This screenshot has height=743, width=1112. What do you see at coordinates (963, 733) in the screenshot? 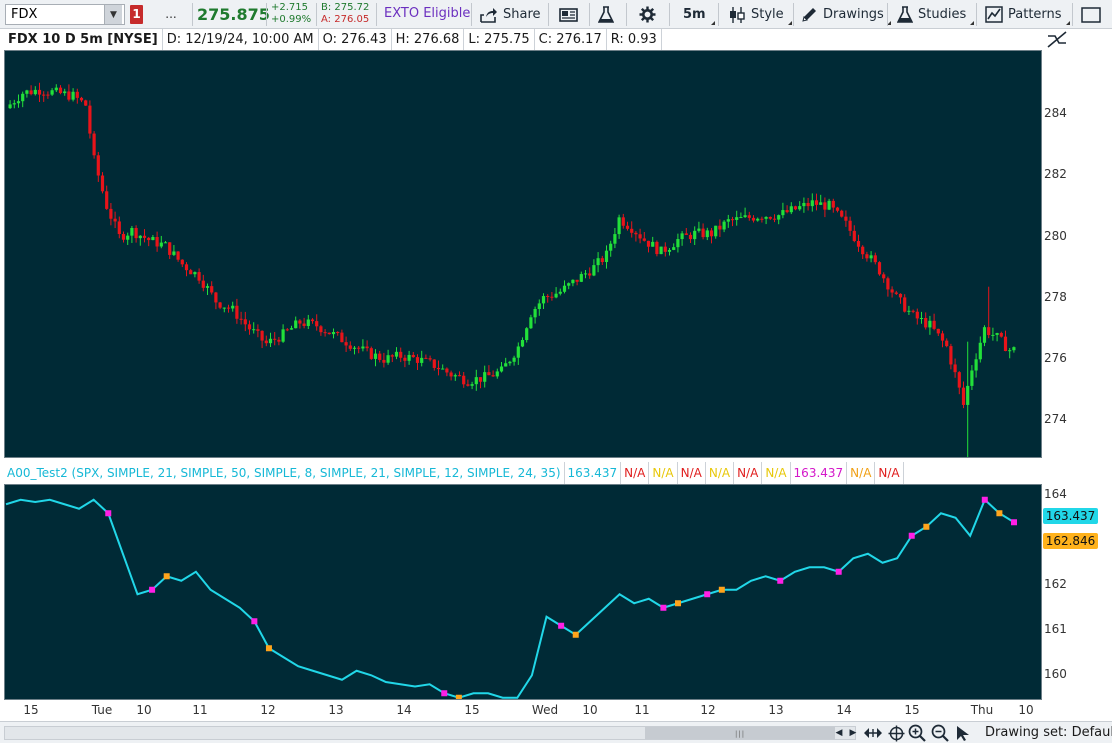
I see `cursor-button` at bounding box center [963, 733].